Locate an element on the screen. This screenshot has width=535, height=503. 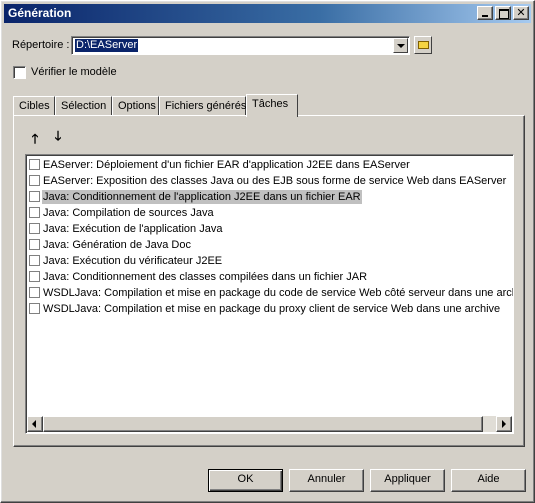
tab-label: Tâches is located at coordinates (270, 104).